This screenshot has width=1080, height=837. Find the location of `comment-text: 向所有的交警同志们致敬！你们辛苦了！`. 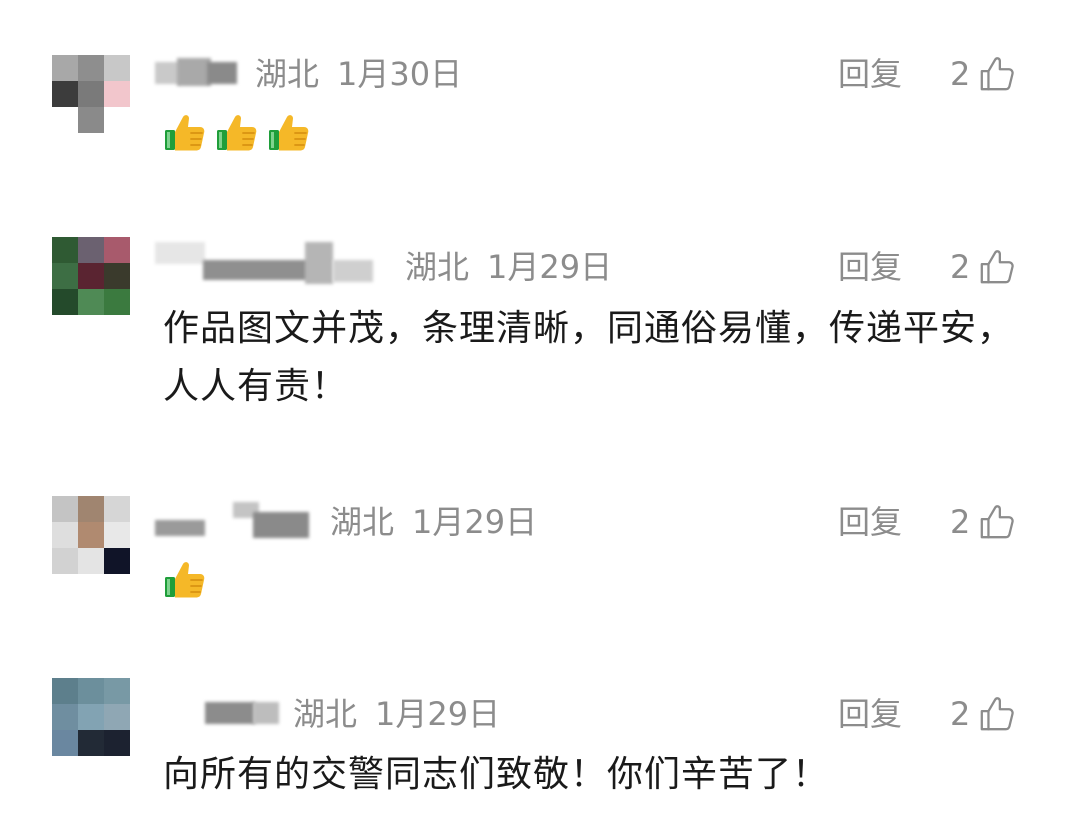

comment-text: 向所有的交警同志们致敬！你们辛苦了！ is located at coordinates (496, 774).